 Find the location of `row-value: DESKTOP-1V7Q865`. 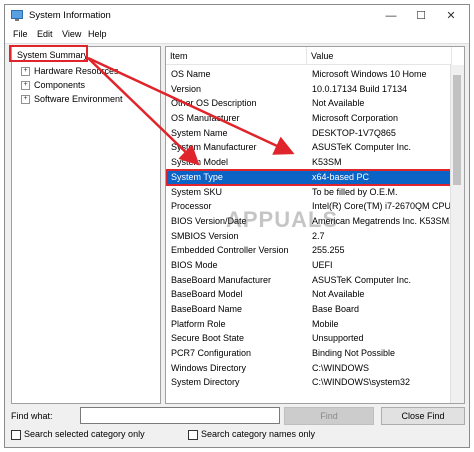

row-value: DESKTOP-1V7Q865 is located at coordinates (354, 132).